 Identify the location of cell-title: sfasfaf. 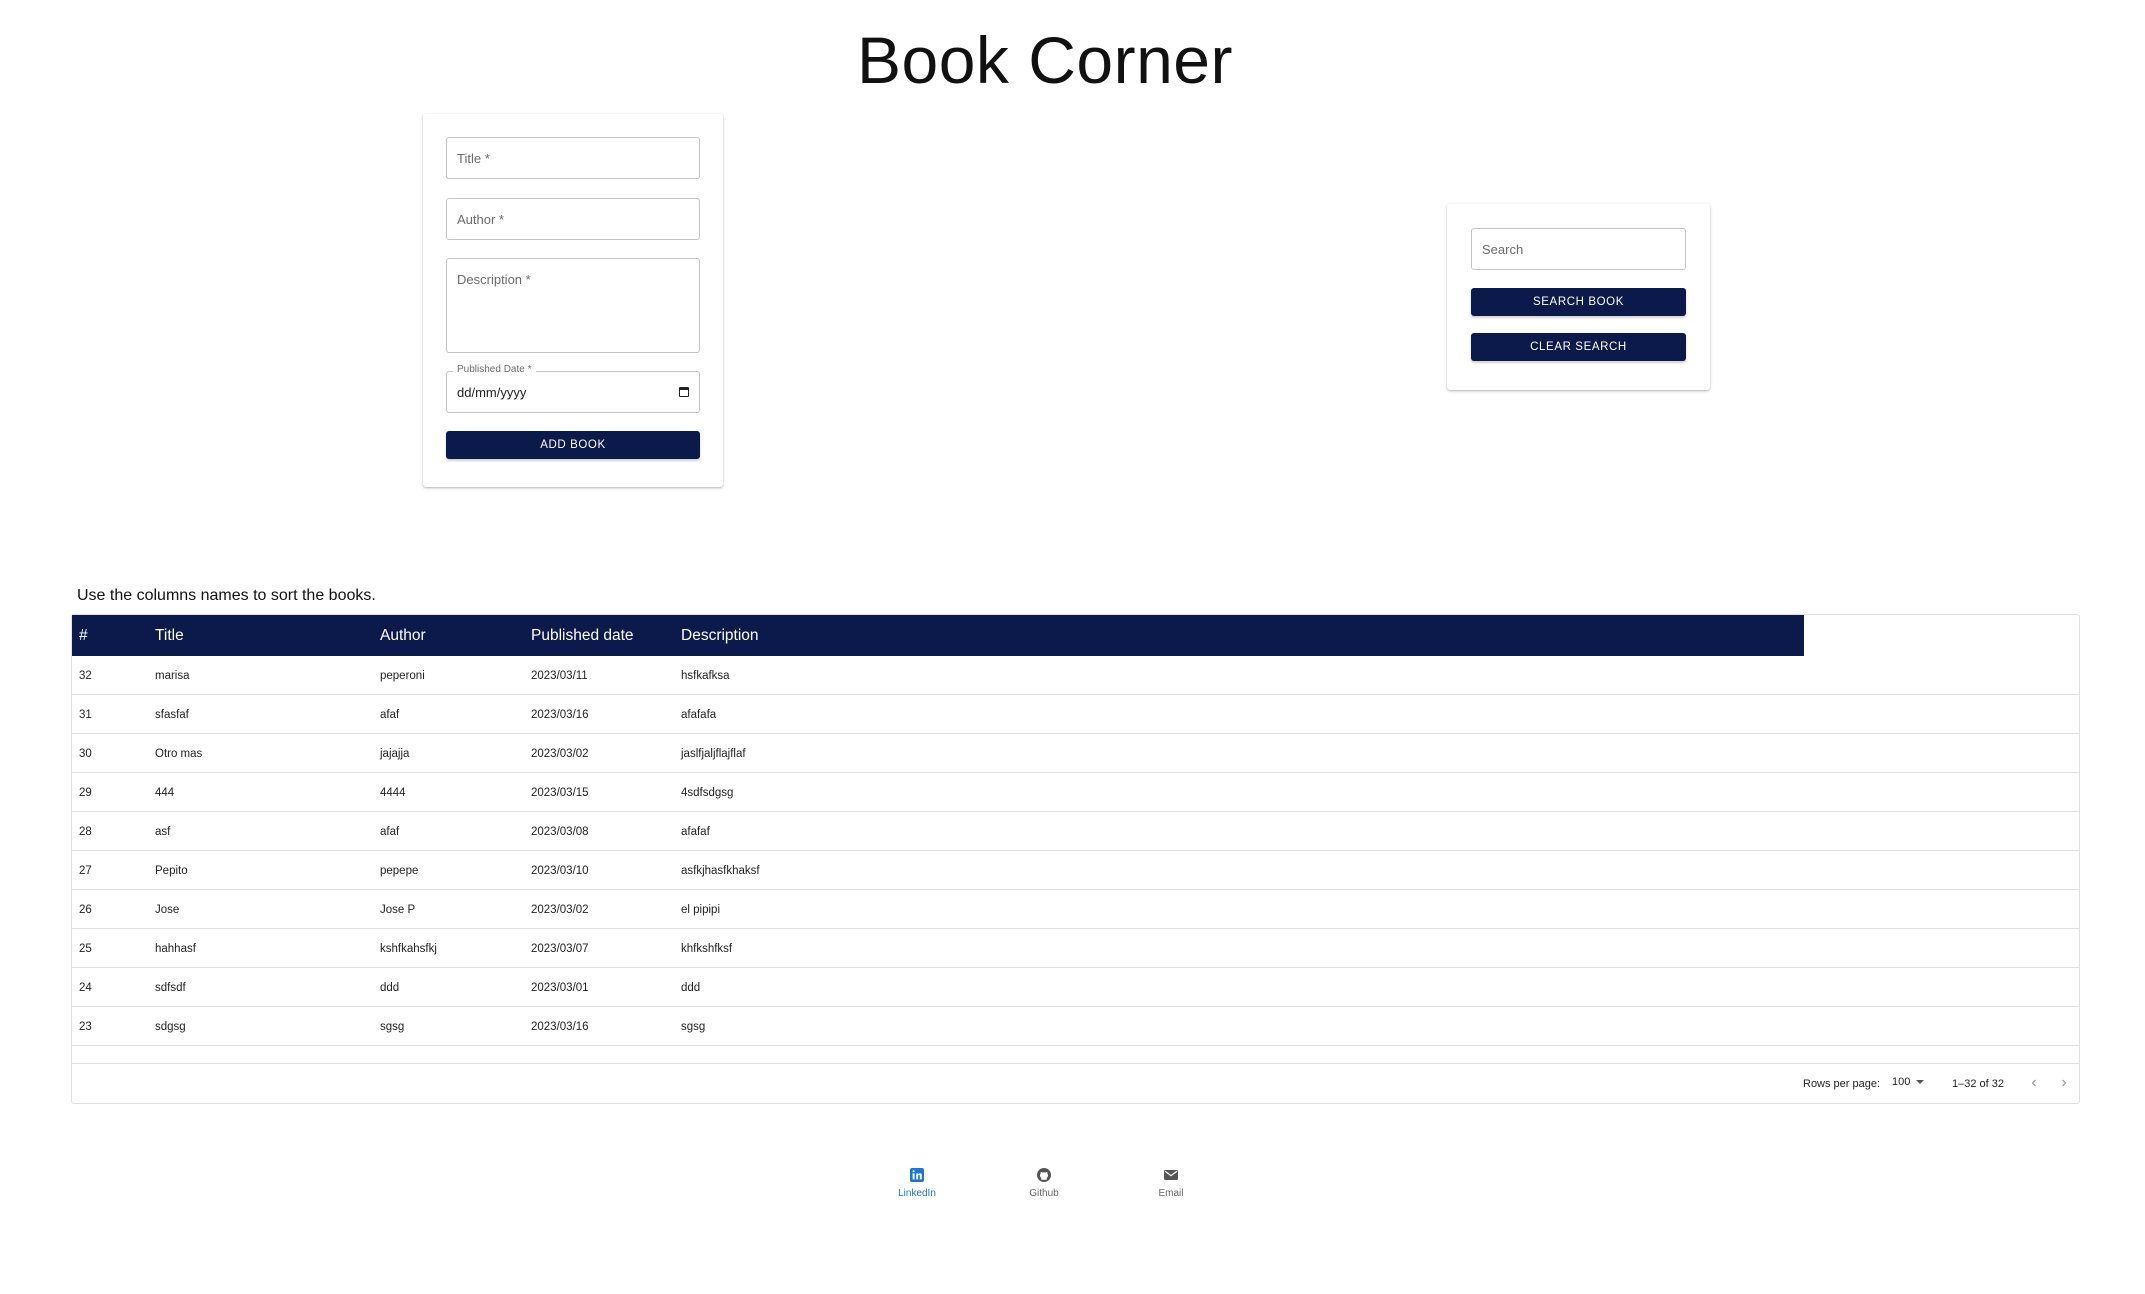
(172, 715).